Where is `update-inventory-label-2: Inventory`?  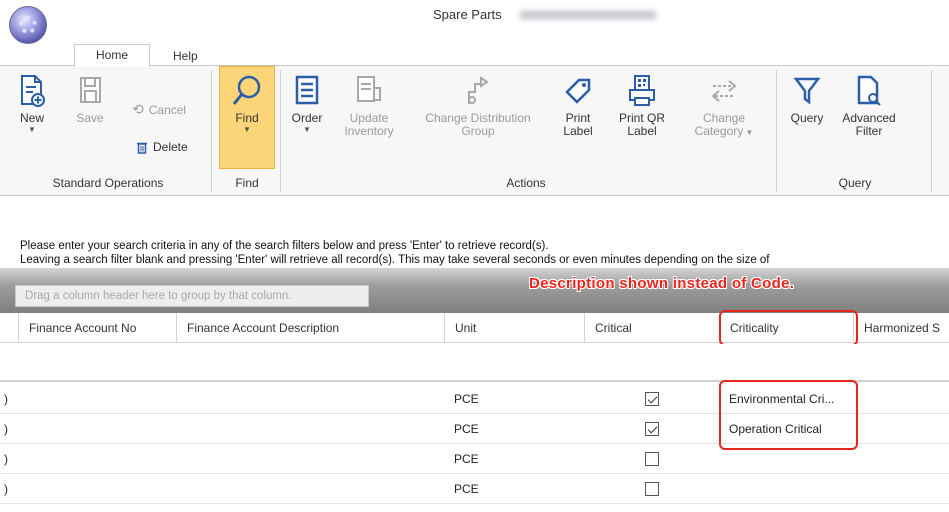 update-inventory-label-2: Inventory is located at coordinates (369, 131).